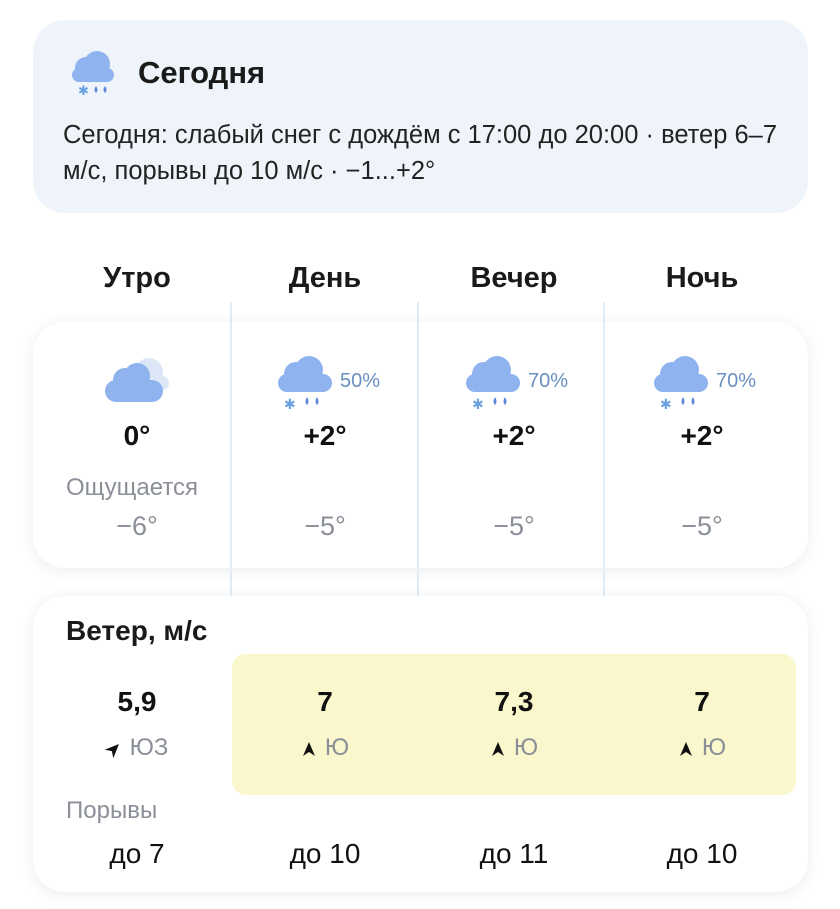  Describe the element at coordinates (325, 435) in the screenshot. I see `temperature-day: +2°` at that location.